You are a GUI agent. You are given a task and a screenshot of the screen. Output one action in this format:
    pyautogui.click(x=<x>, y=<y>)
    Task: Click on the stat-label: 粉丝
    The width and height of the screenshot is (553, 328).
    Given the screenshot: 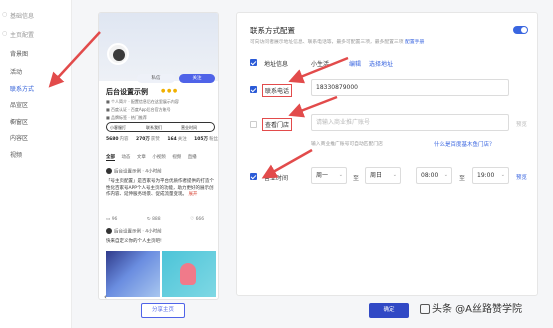 What is the action you would take?
    pyautogui.click(x=214, y=139)
    